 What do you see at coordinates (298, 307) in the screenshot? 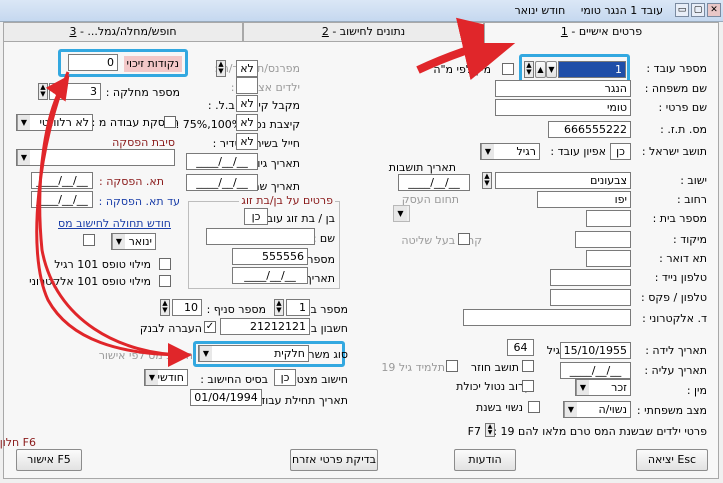
I see `bank-input: 1` at bounding box center [298, 307].